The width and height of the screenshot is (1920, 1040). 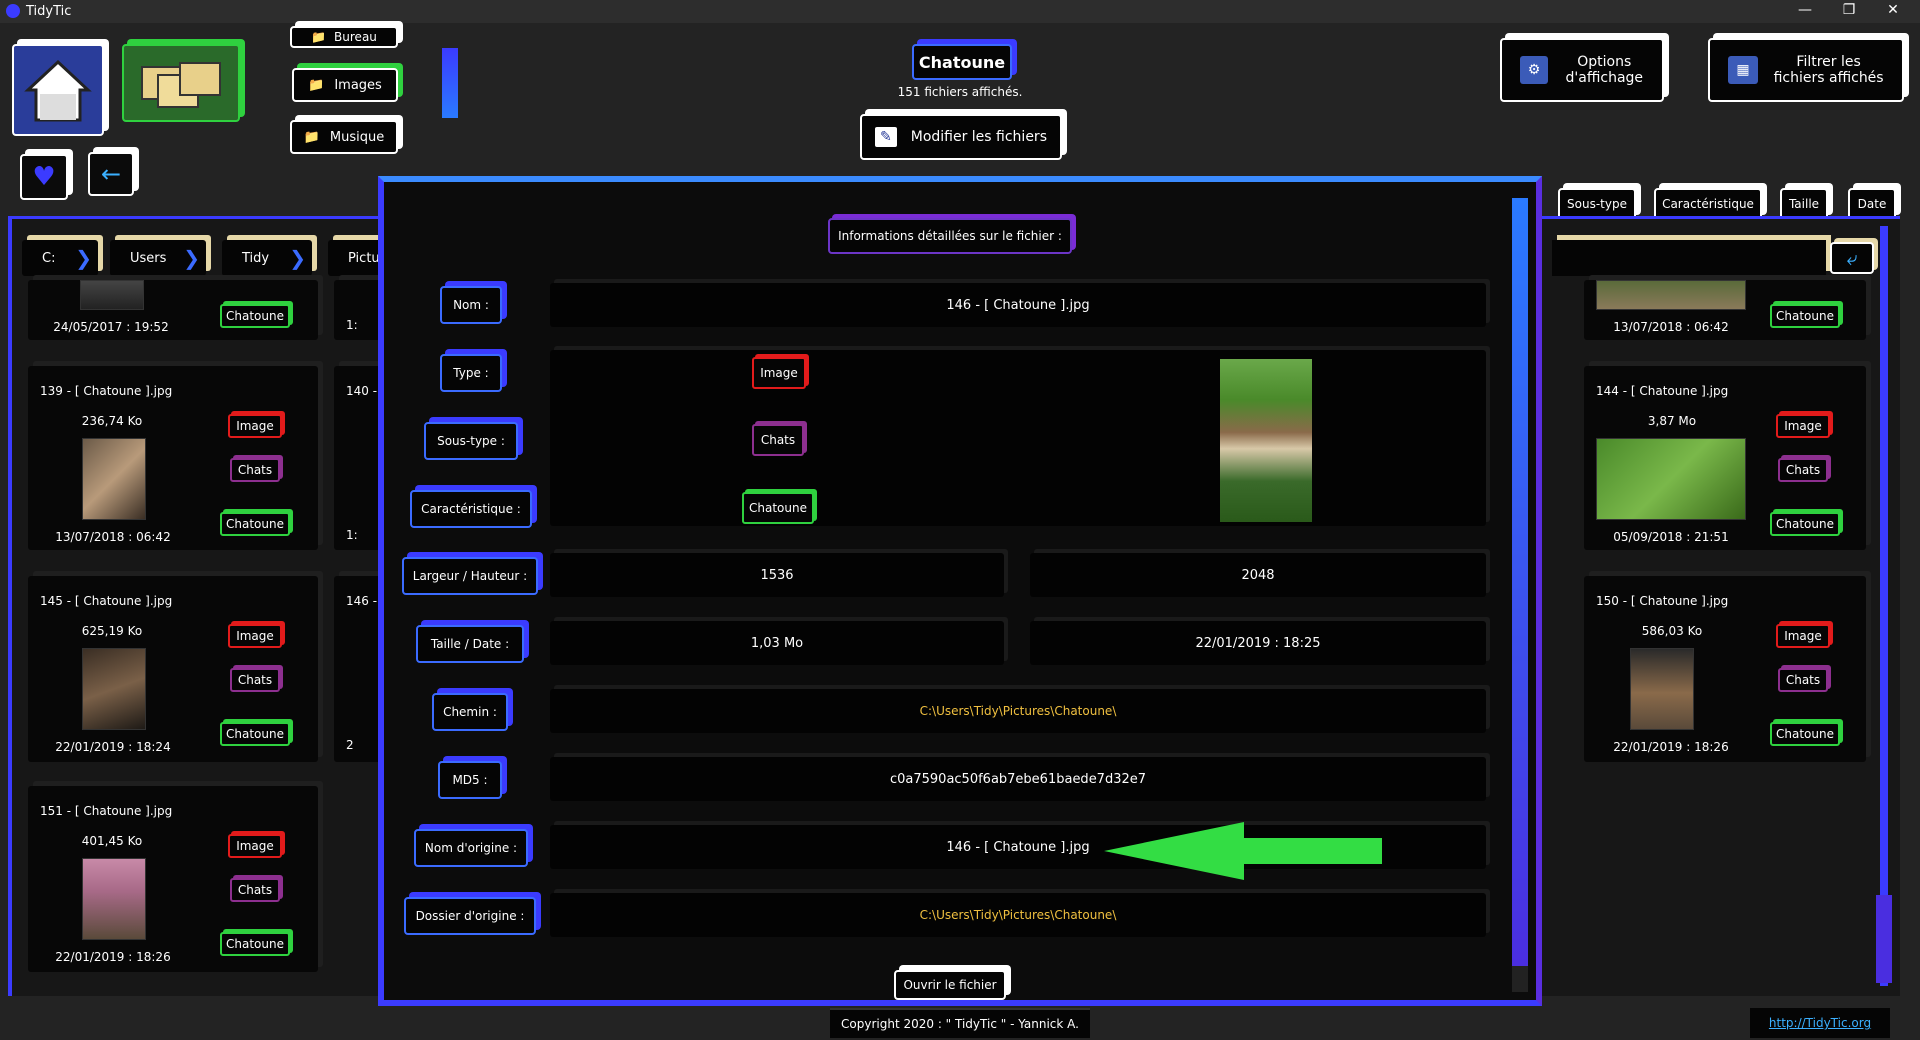 I want to click on home-icon, so click(x=58, y=90).